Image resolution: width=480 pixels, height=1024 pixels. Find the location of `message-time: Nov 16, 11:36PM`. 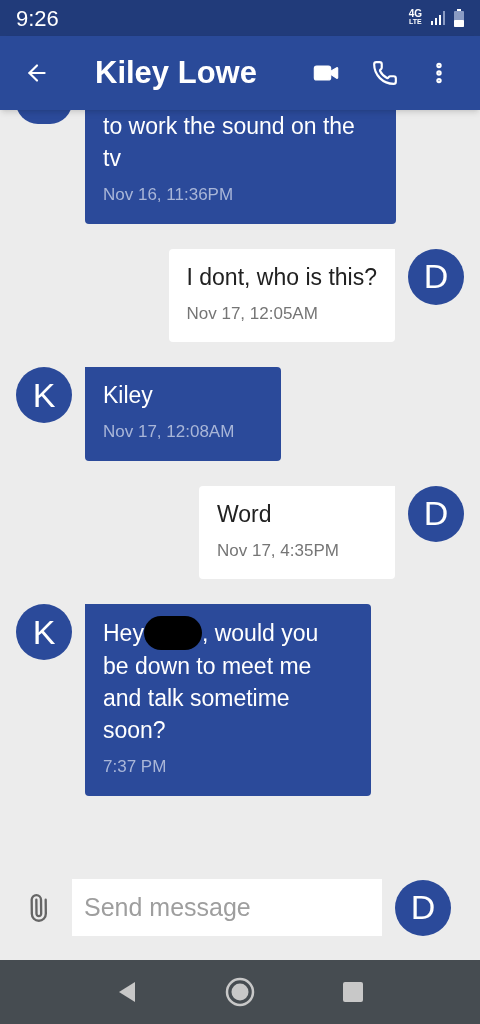

message-time: Nov 16, 11:36PM is located at coordinates (169, 195).